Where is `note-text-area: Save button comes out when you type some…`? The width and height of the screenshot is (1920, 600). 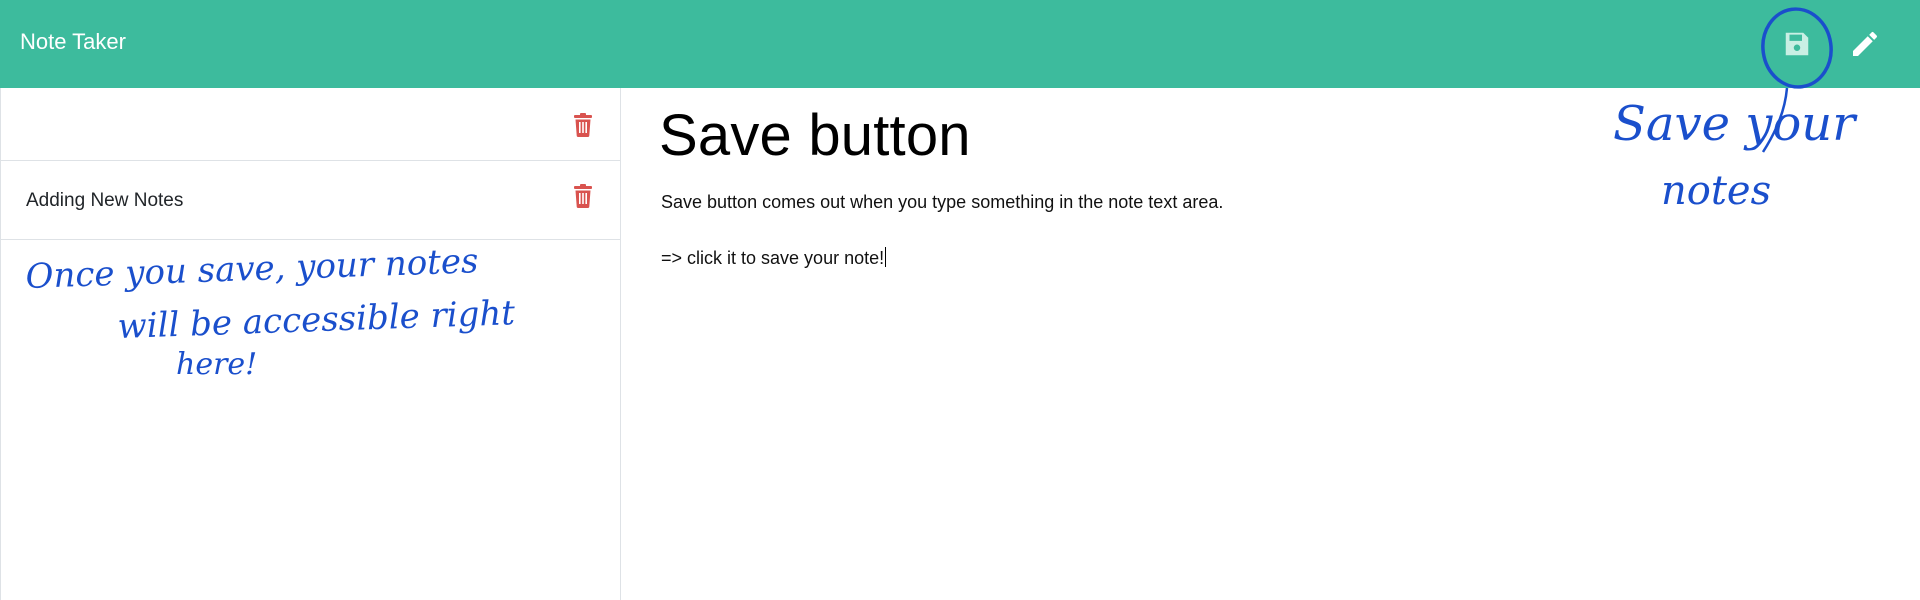 note-text-area: Save button comes out when you type some… is located at coordinates (1111, 244).